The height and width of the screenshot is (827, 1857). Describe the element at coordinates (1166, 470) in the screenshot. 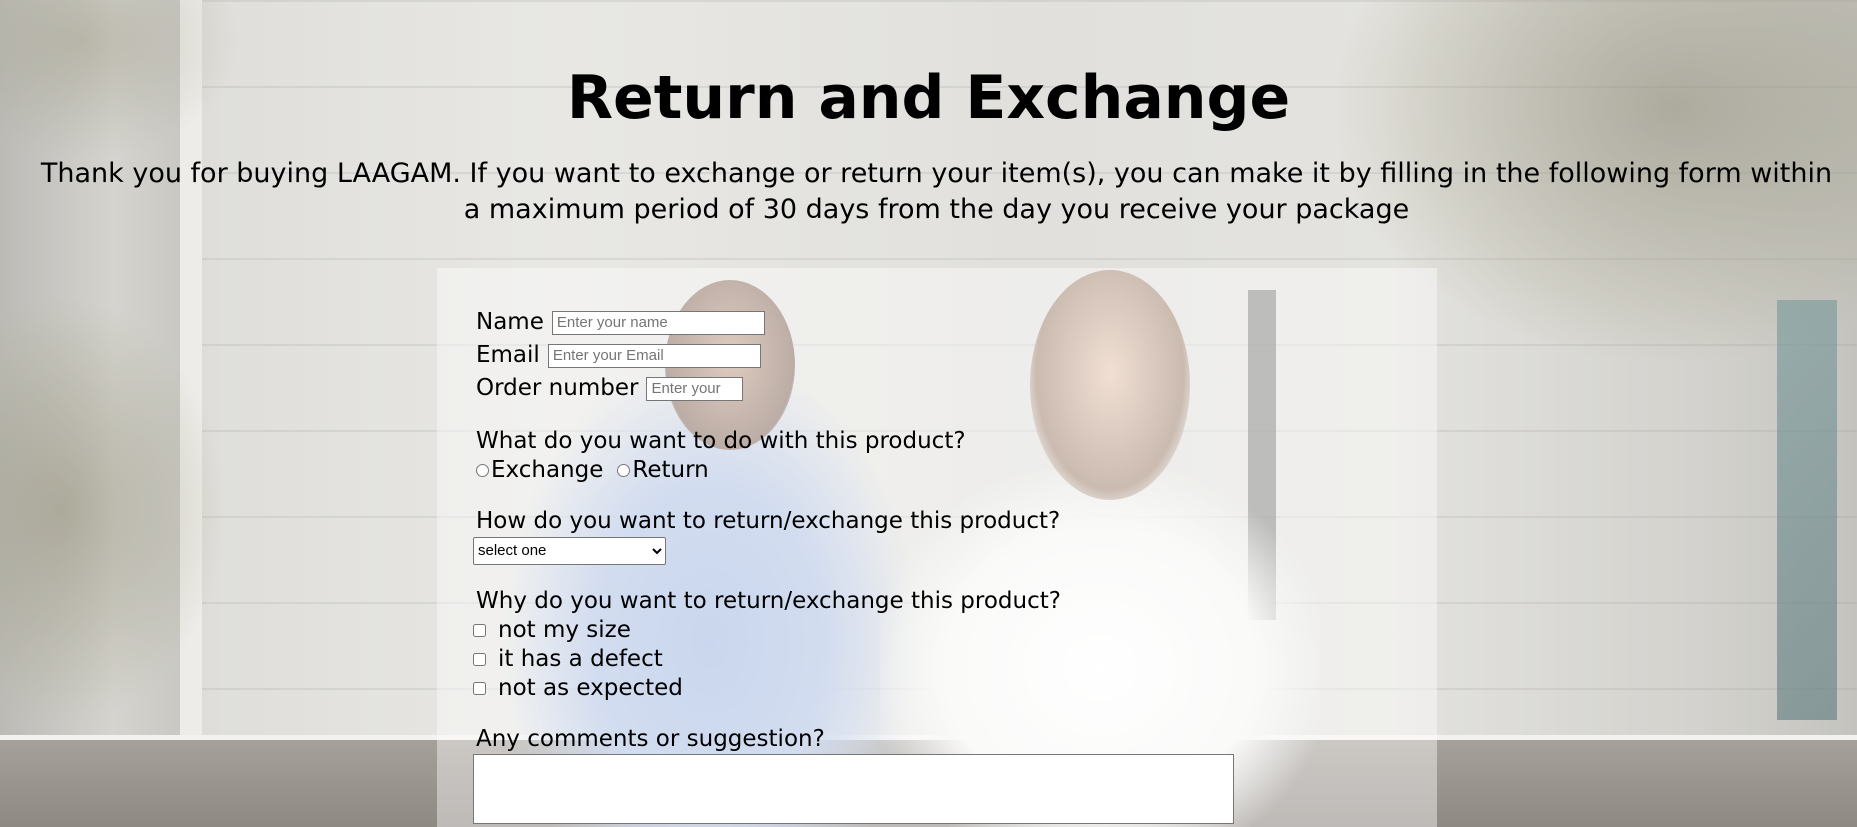

I see `action-options: Exchange Return` at that location.